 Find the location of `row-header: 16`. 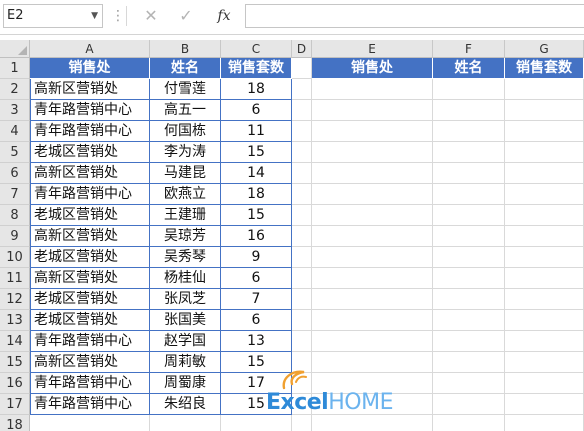

row-header: 16 is located at coordinates (15, 383).